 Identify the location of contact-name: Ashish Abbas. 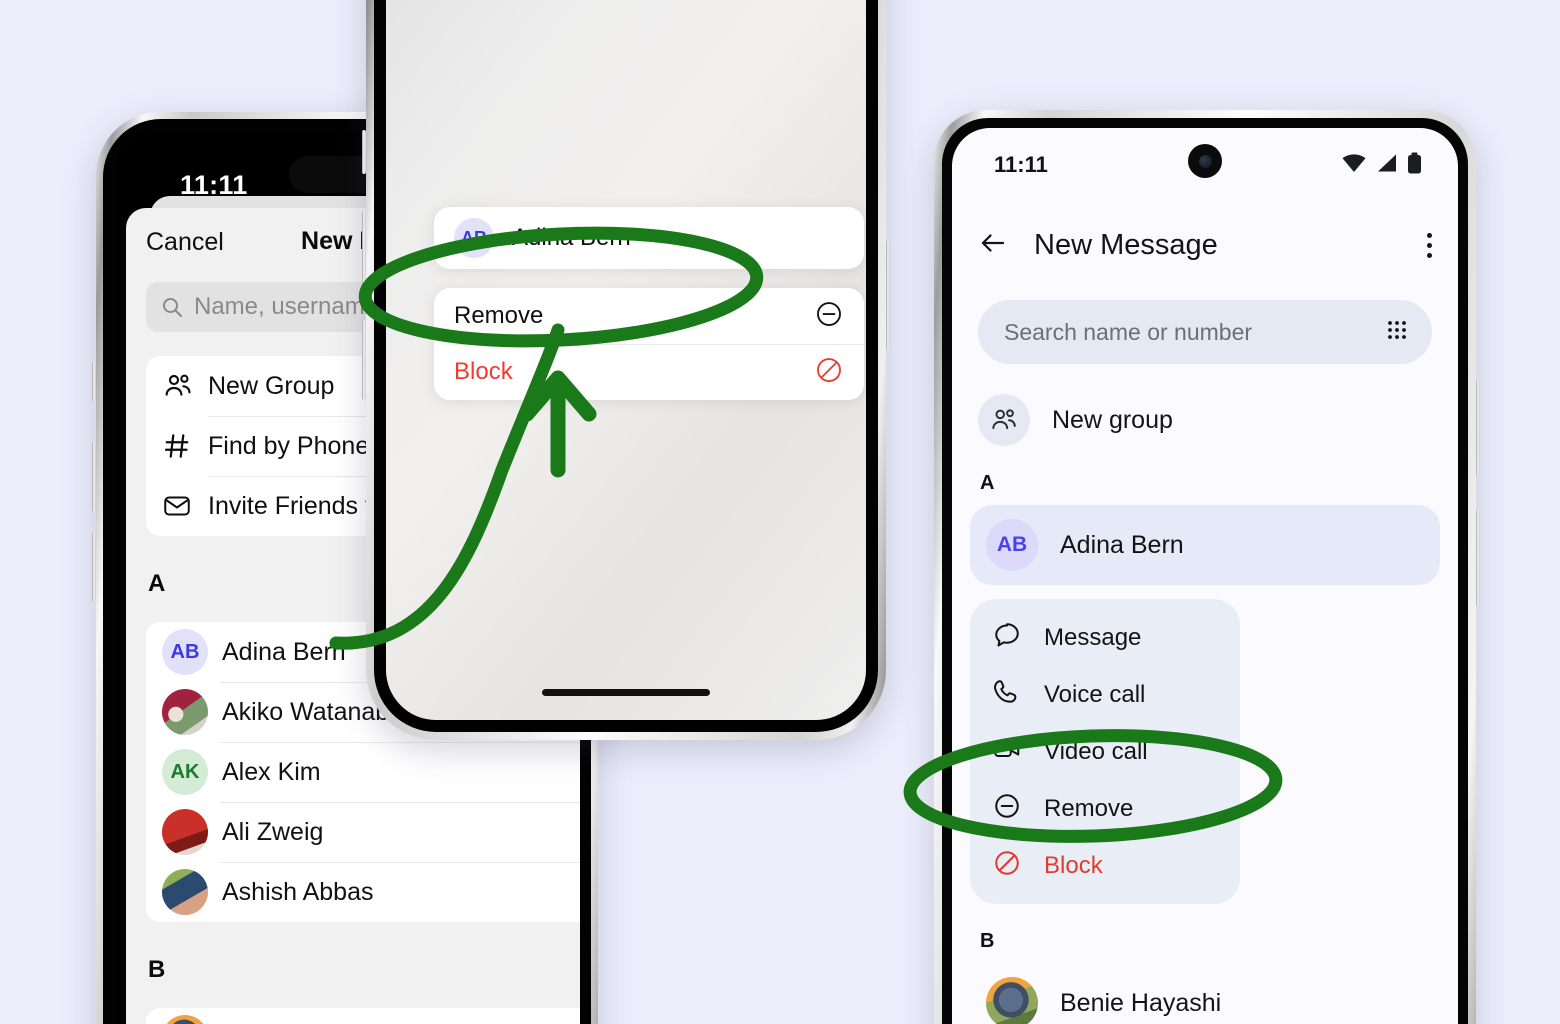
(298, 891).